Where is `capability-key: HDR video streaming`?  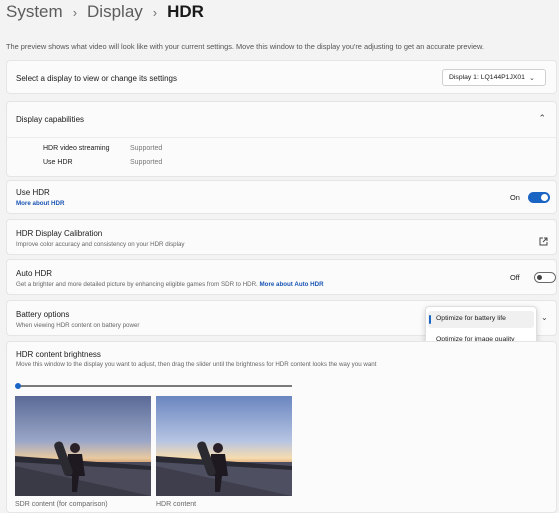 capability-key: HDR video streaming is located at coordinates (76, 148).